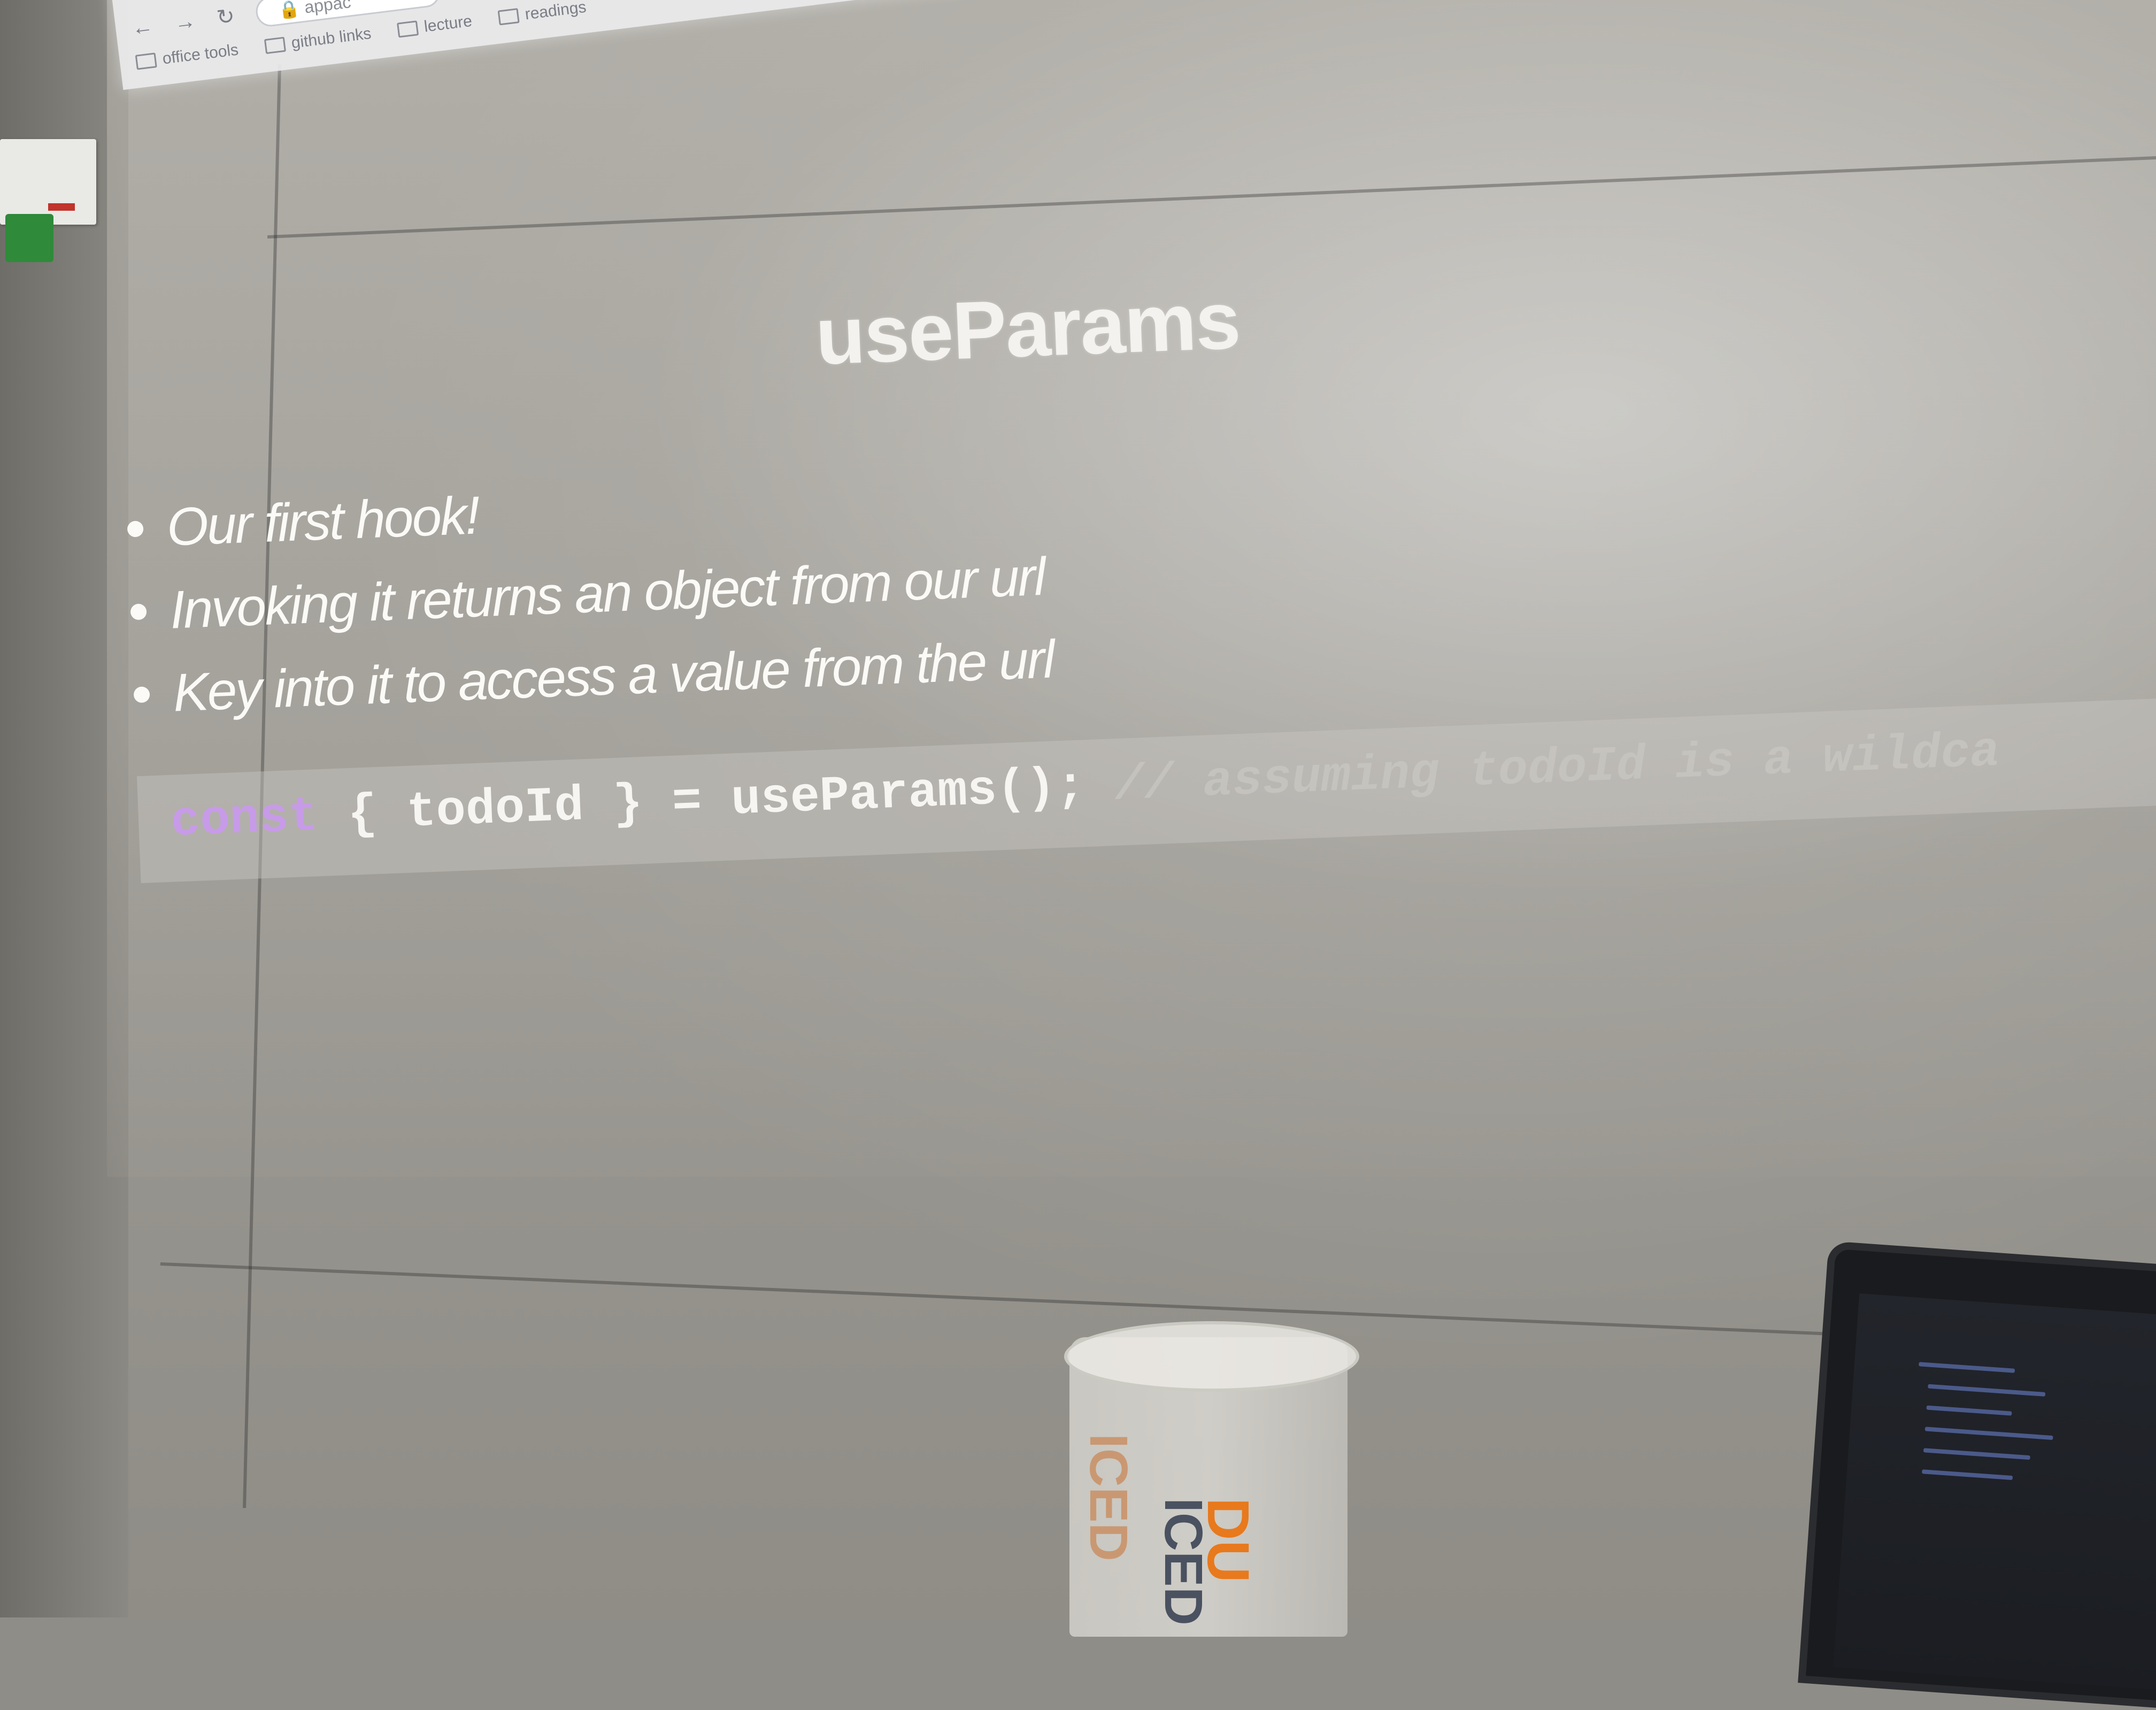 Image resolution: width=2156 pixels, height=1710 pixels. I want to click on cup-label-back: ICED, so click(1108, 1497).